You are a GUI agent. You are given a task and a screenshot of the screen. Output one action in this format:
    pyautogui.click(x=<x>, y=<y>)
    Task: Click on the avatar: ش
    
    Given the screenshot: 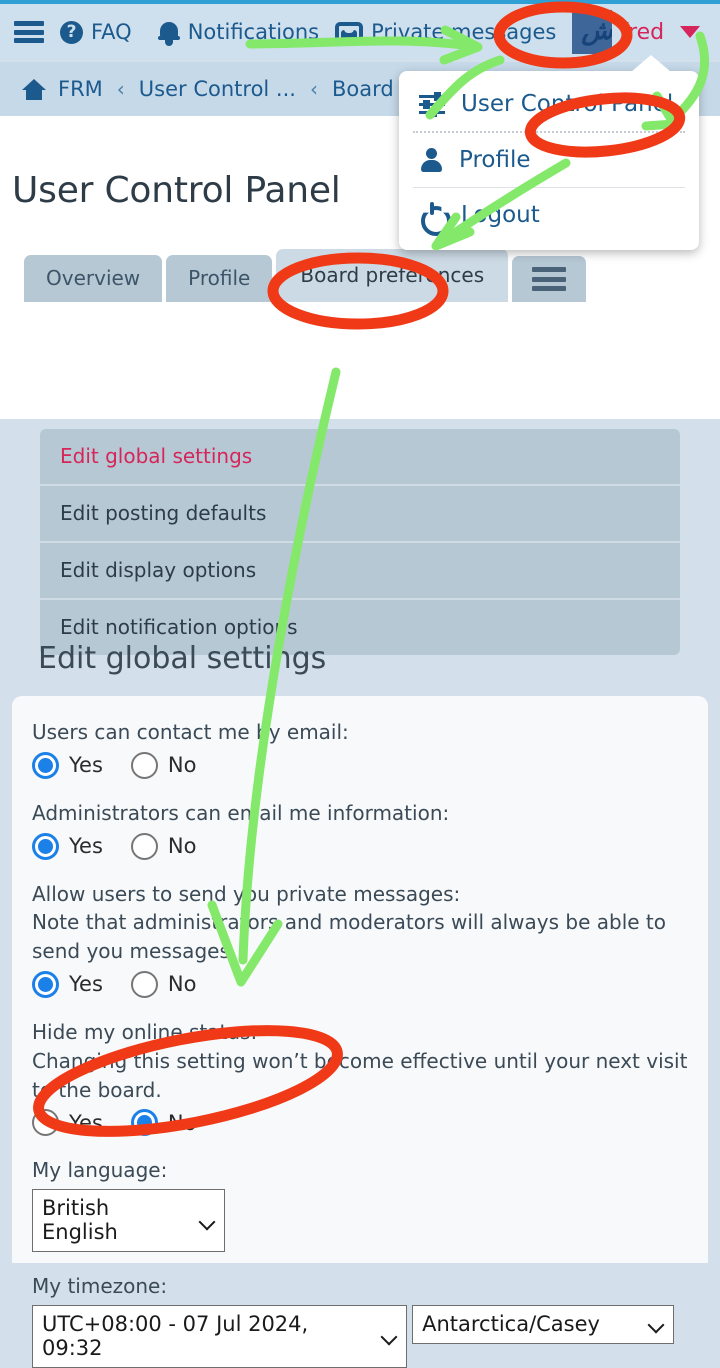 What is the action you would take?
    pyautogui.click(x=592, y=32)
    